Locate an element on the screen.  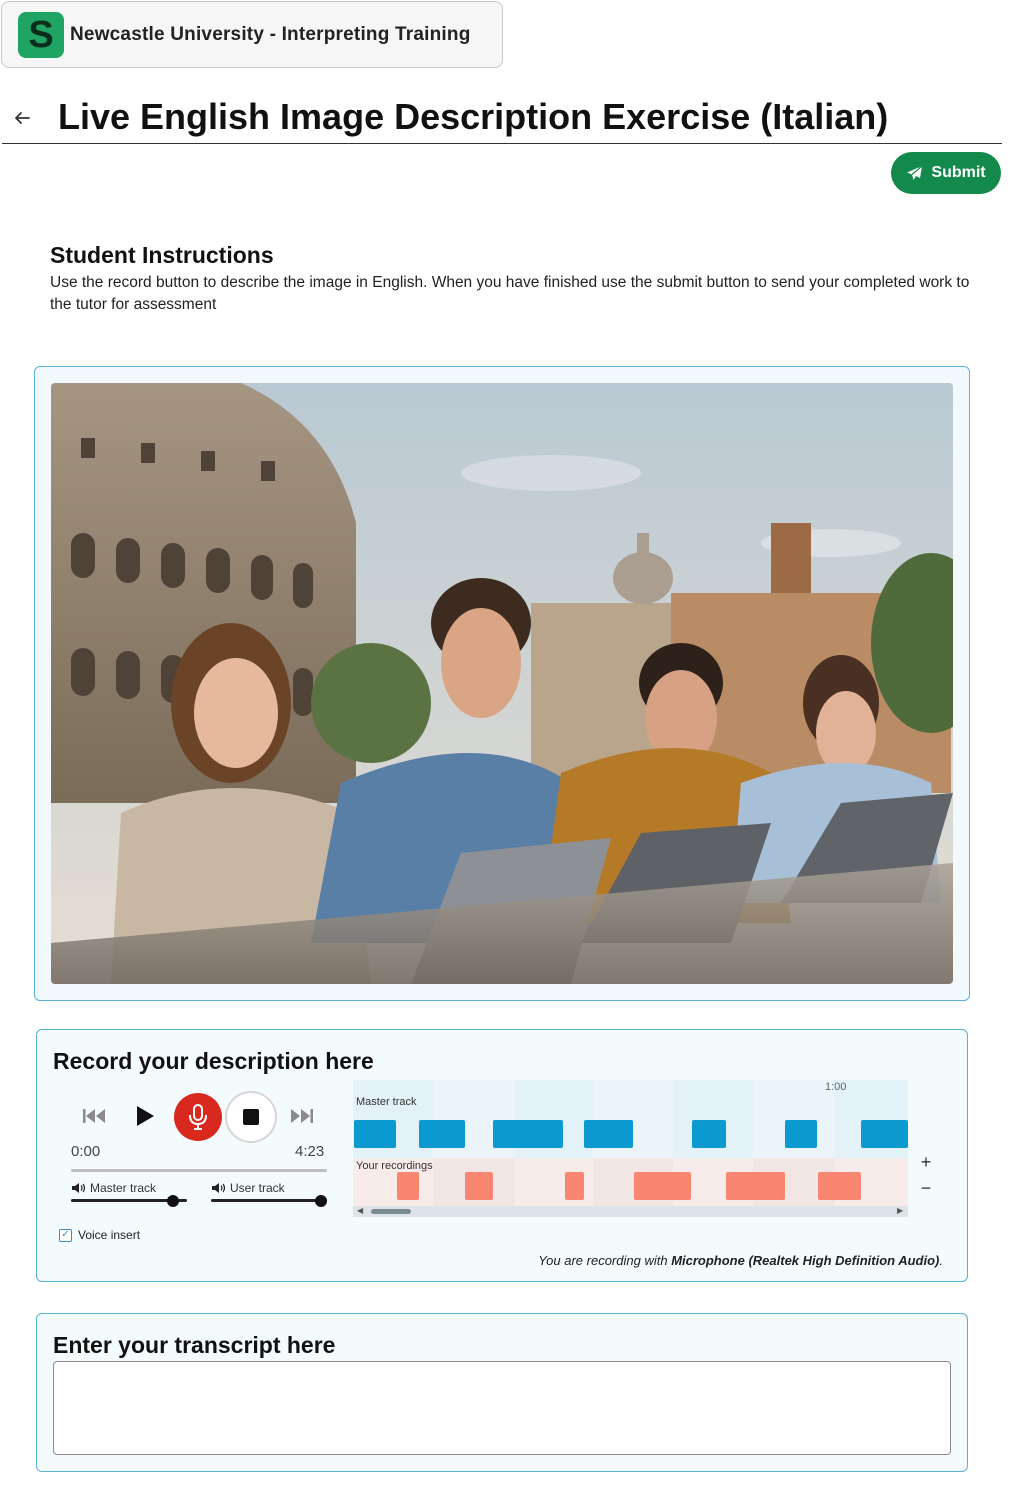
skip-back-icon is located at coordinates (94, 1116).